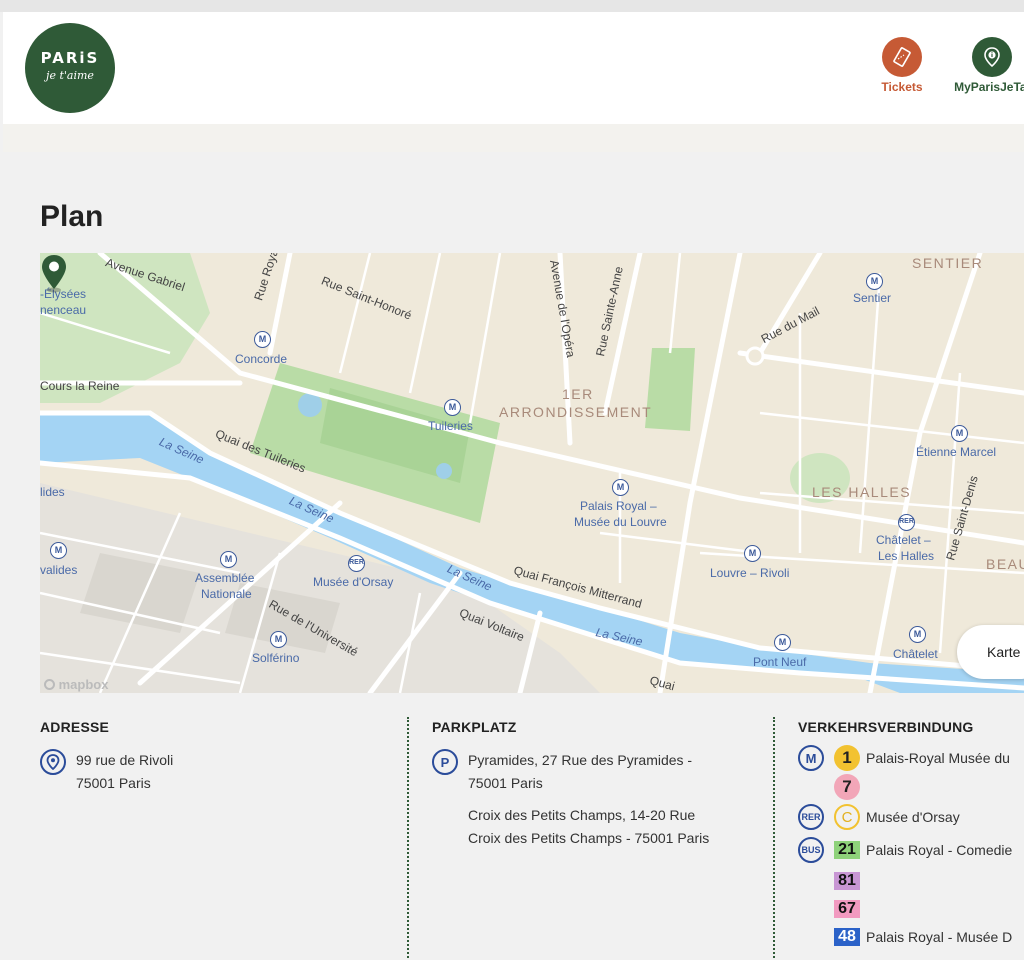 This screenshot has width=1024, height=960. I want to click on rer-row: RER C Musée d'Orsay, so click(911, 817).